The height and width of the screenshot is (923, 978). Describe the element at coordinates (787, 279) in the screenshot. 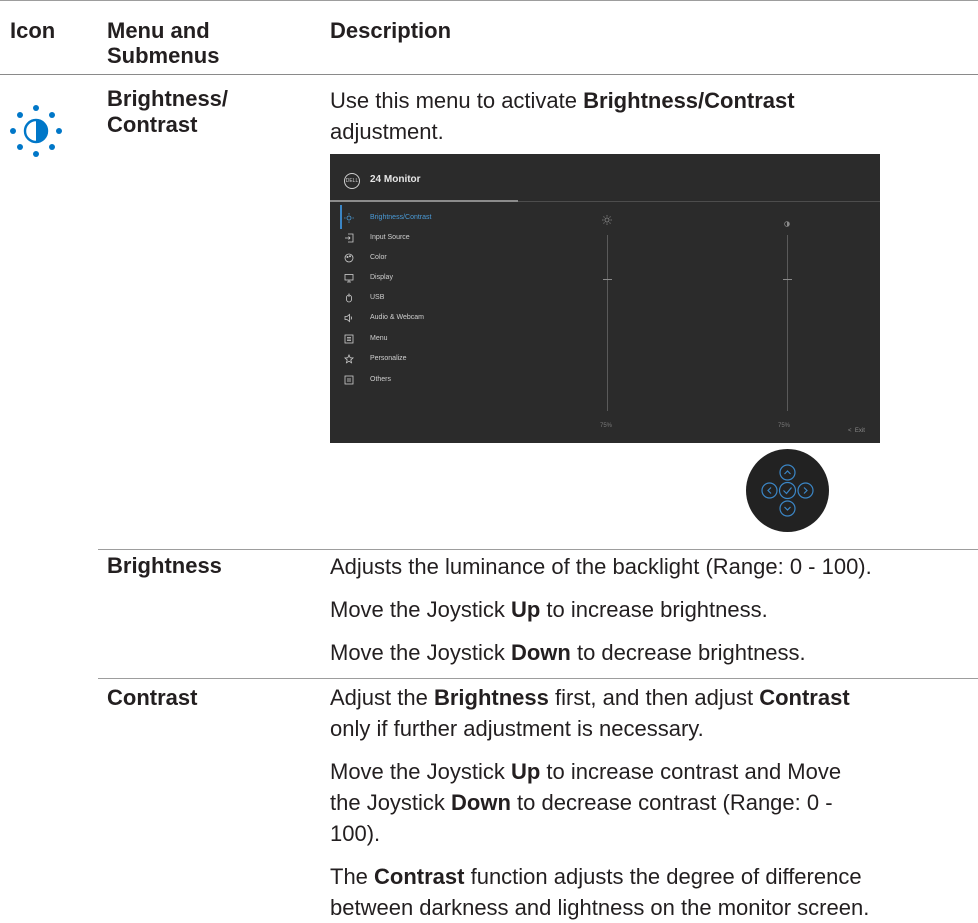

I see `contrast-slider-knob` at that location.